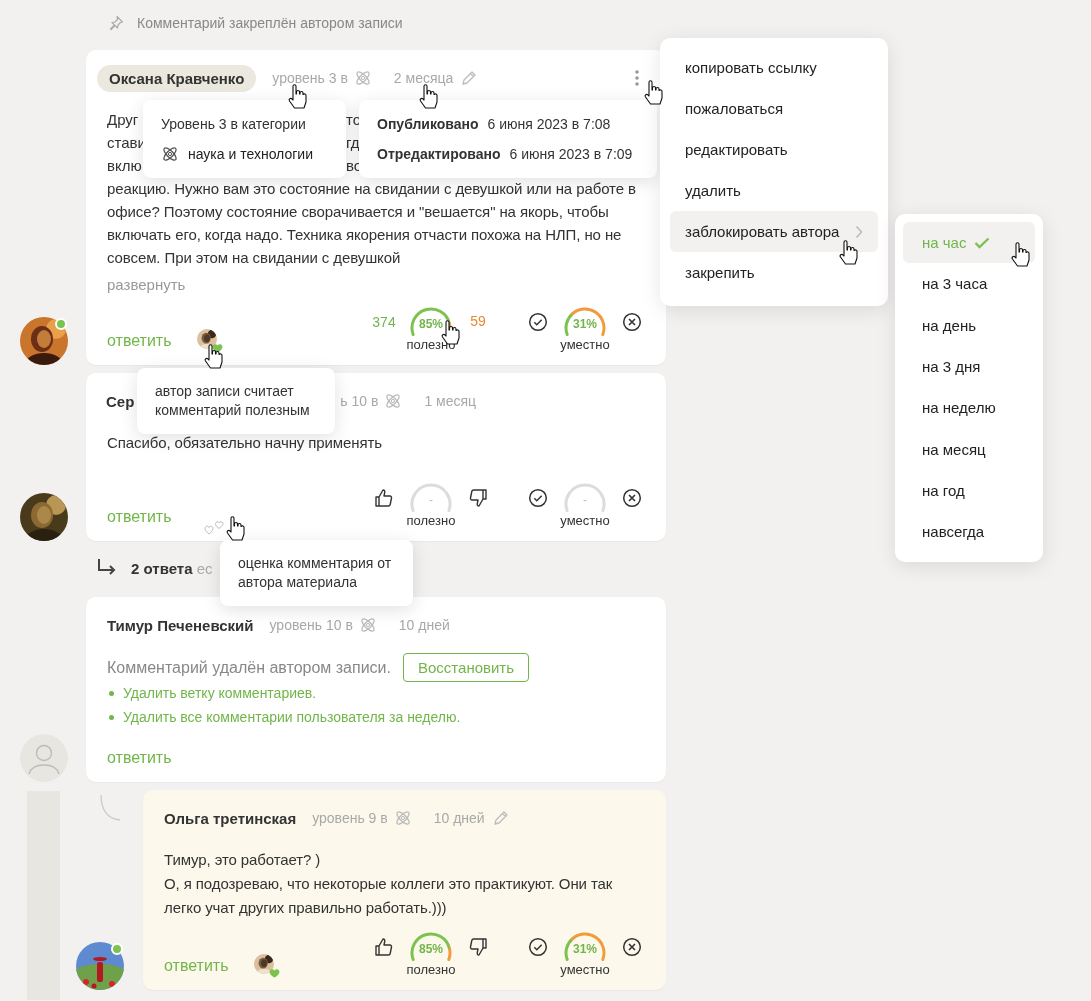 The height and width of the screenshot is (1001, 1091). What do you see at coordinates (774, 231) in the screenshot?
I see `menu-item: заблокировать автора` at bounding box center [774, 231].